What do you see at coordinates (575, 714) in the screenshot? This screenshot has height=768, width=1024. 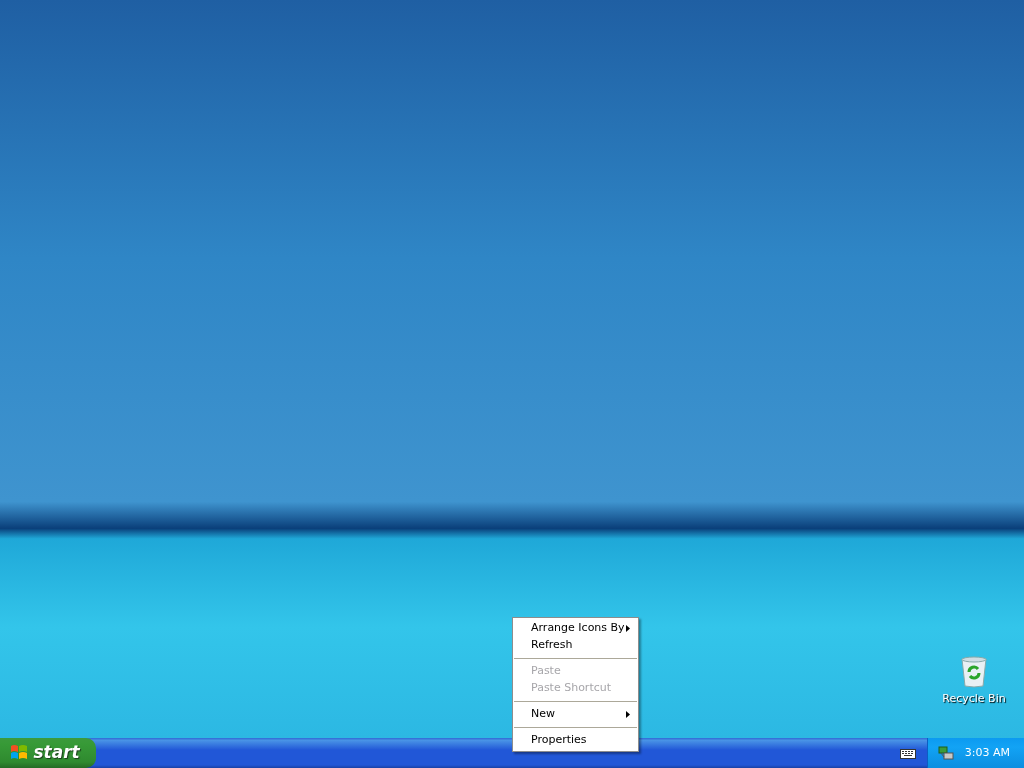 I see `menu-item: New` at bounding box center [575, 714].